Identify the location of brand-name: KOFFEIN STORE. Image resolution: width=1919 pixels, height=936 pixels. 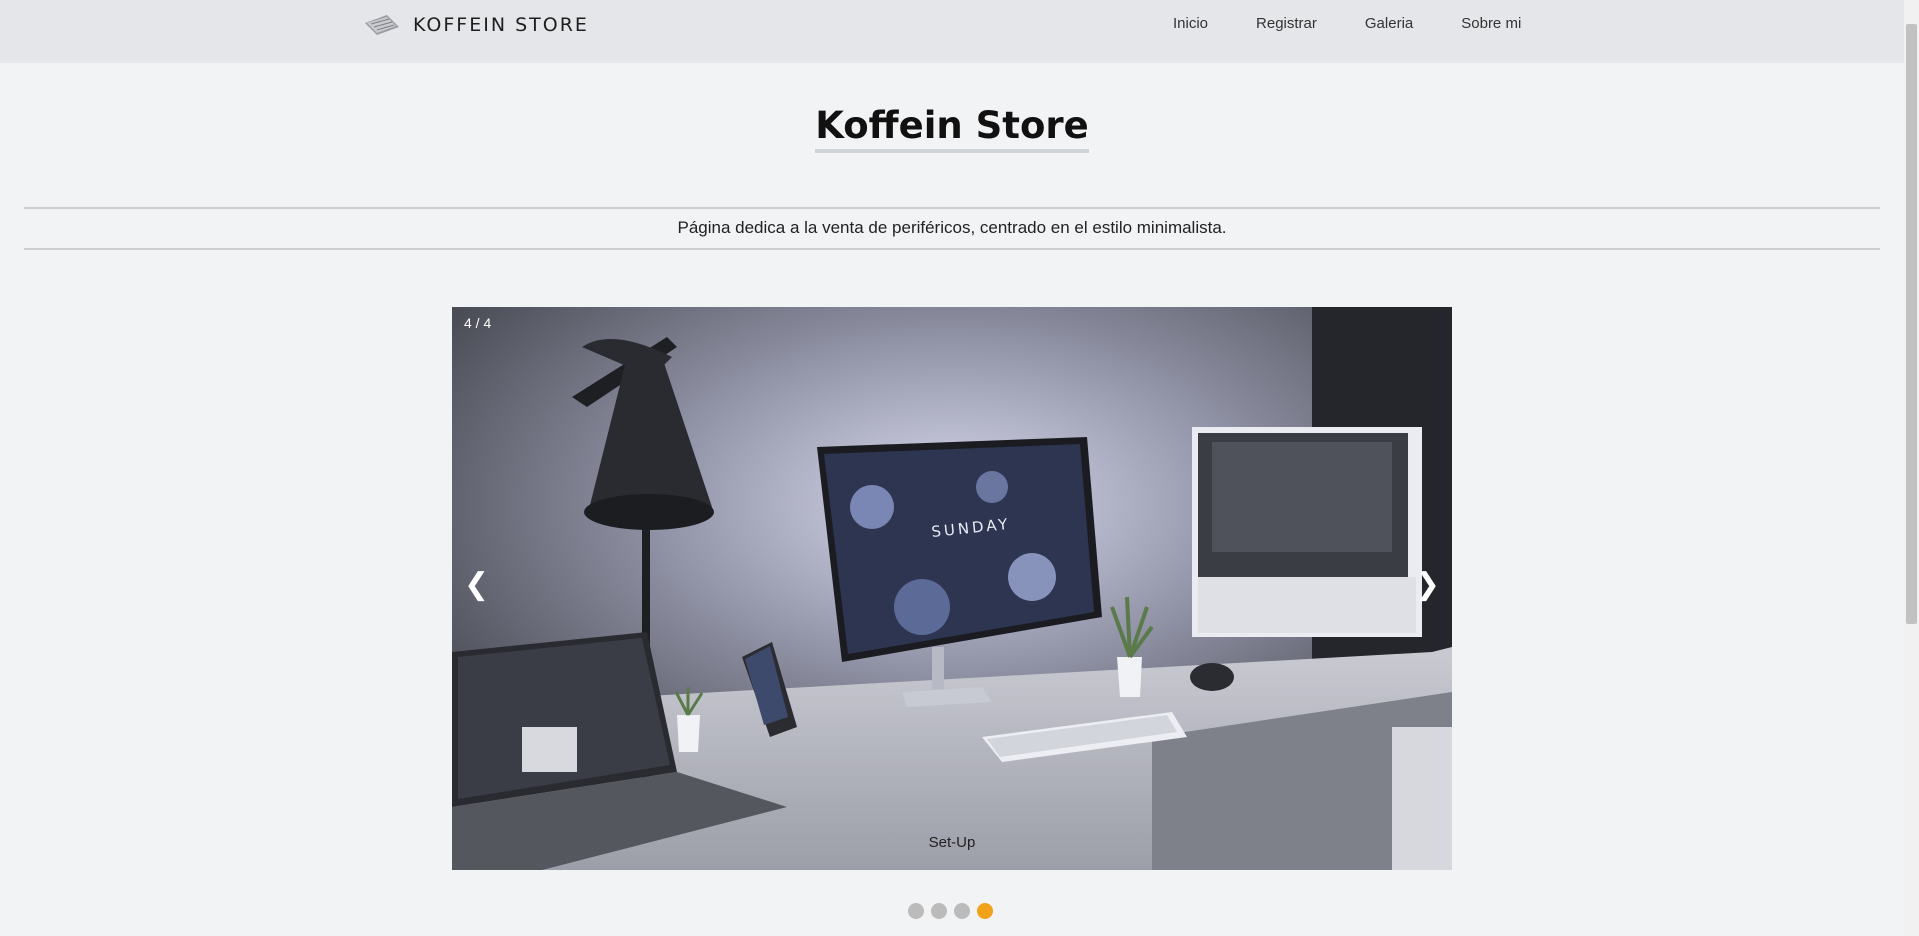
(501, 25).